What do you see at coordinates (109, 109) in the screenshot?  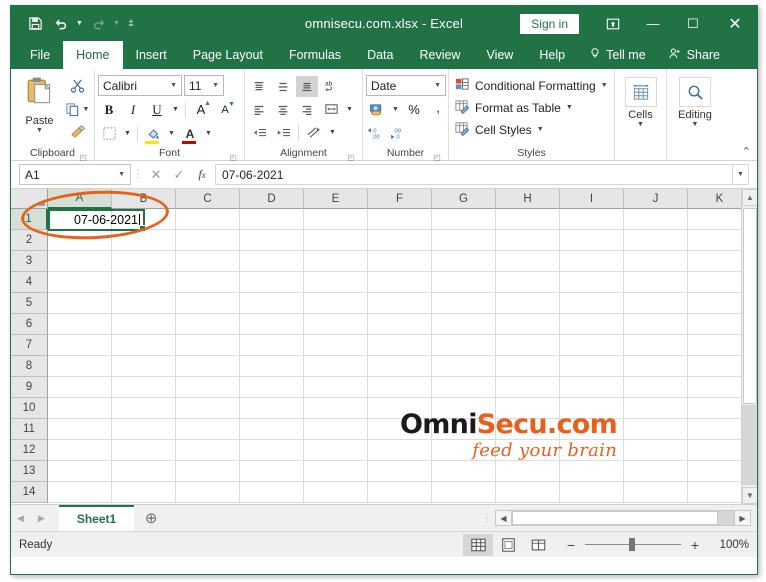 I see `bold-button: B` at bounding box center [109, 109].